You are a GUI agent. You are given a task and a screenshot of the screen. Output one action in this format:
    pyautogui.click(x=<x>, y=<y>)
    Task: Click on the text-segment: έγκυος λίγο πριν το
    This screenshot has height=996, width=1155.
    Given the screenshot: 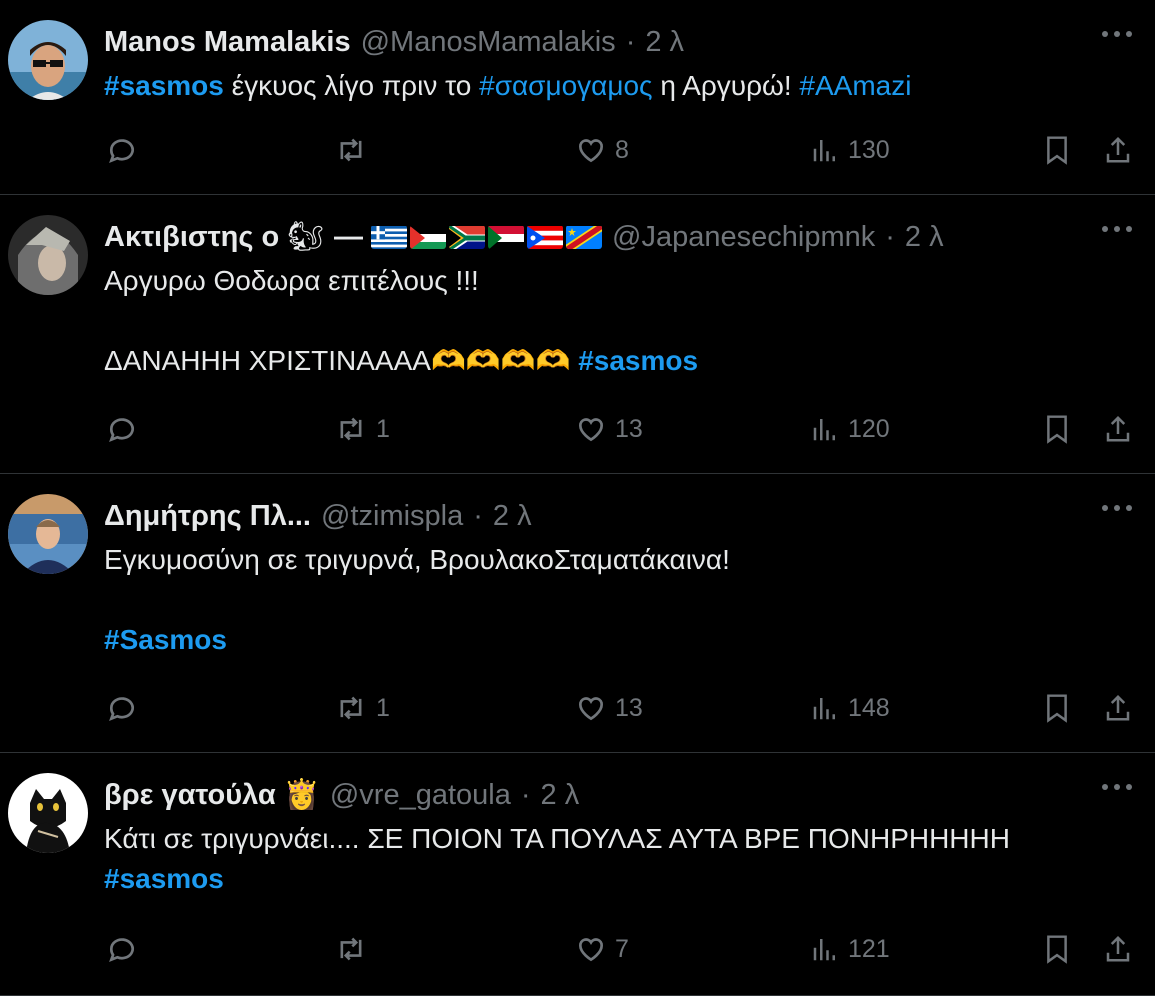 What is the action you would take?
    pyautogui.click(x=351, y=85)
    